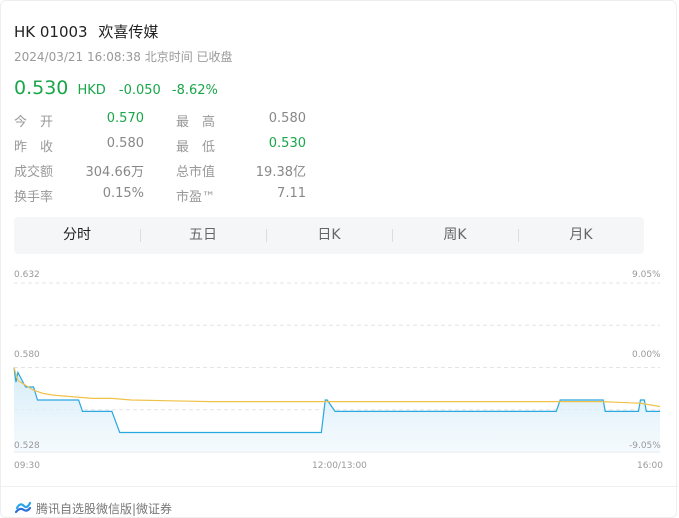 The image size is (679, 518). Describe the element at coordinates (650, 466) in the screenshot. I see `x-tick-label: 16:00` at that location.